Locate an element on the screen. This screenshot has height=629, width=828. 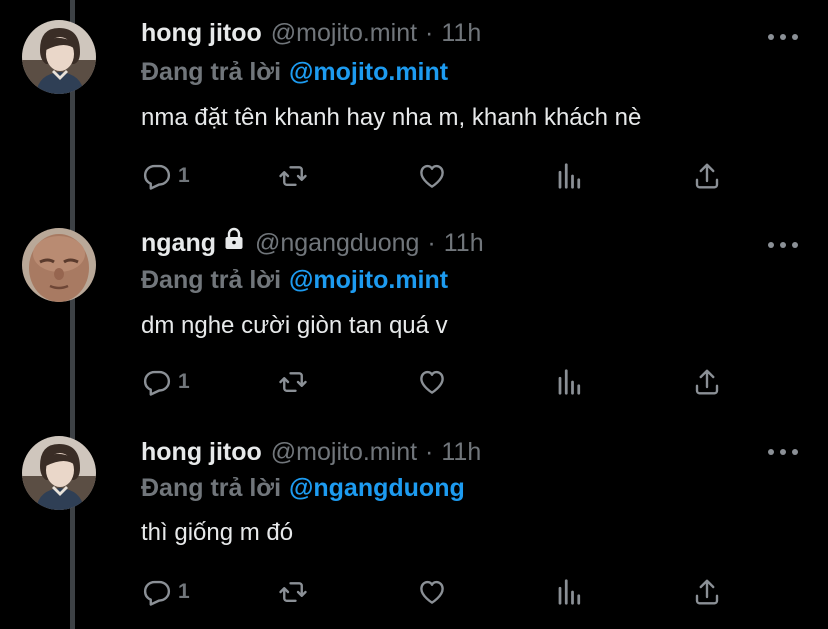
reply-target-link: @ngangduong is located at coordinates (377, 488).